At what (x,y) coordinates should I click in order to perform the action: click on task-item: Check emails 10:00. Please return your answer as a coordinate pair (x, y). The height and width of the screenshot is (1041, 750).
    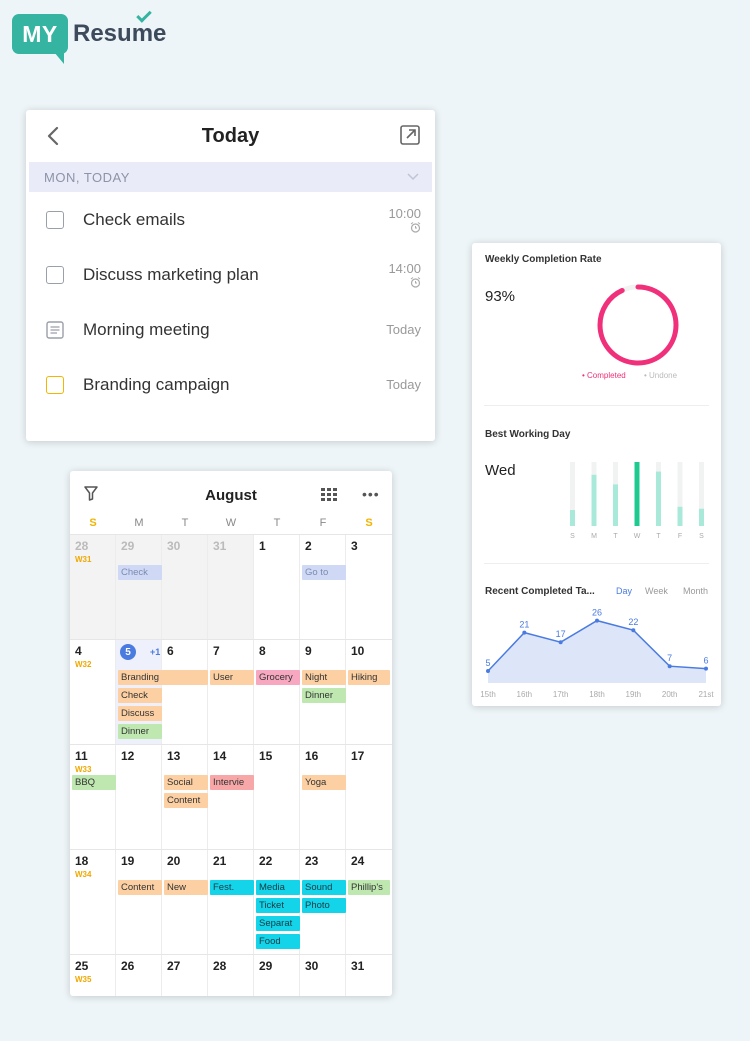
    Looking at the image, I should click on (230, 219).